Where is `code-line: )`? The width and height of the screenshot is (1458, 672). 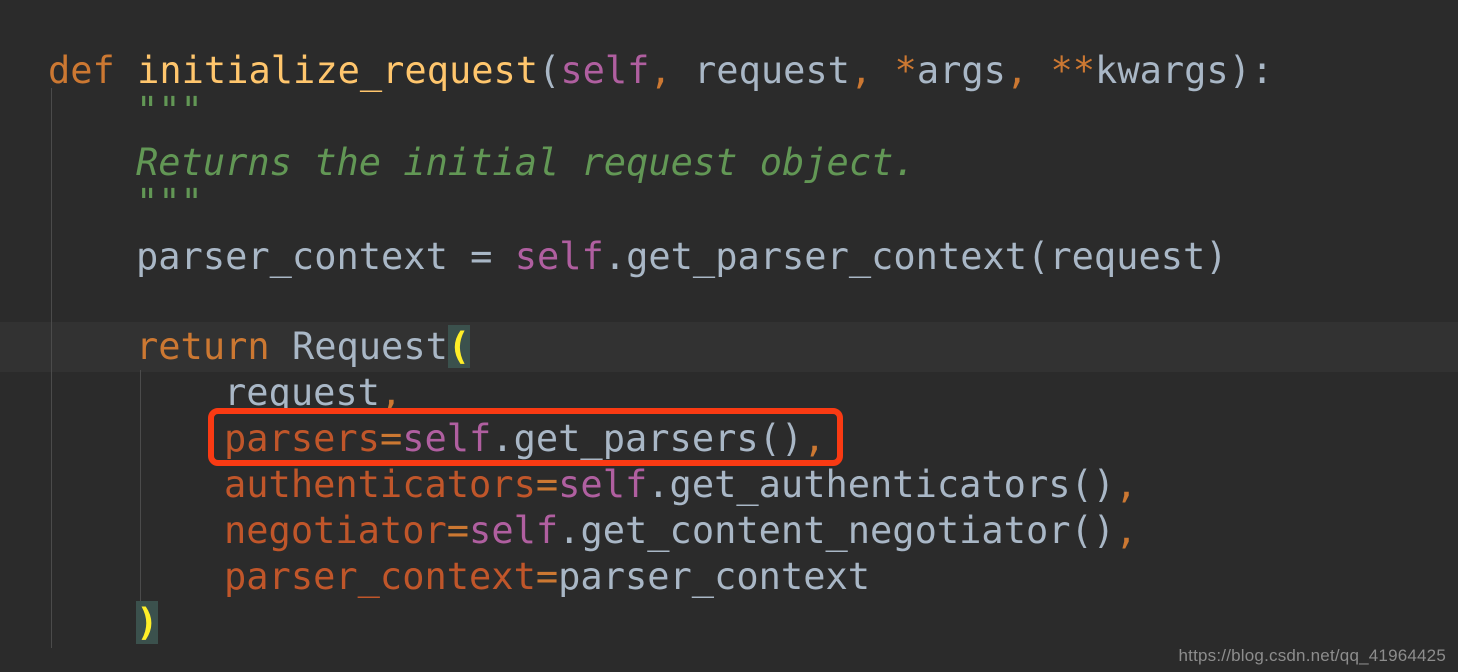
code-line: ) is located at coordinates (729, 622).